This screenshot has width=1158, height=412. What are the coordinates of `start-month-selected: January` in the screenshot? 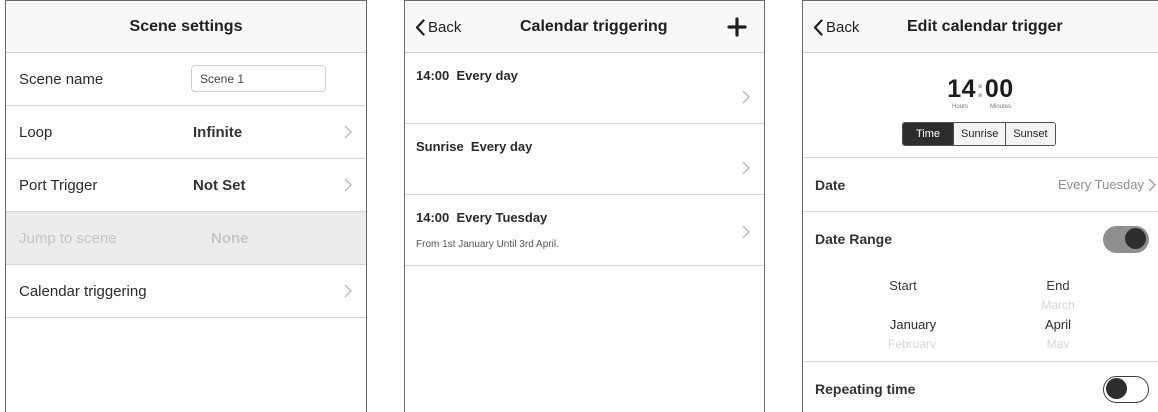 It's located at (913, 324).